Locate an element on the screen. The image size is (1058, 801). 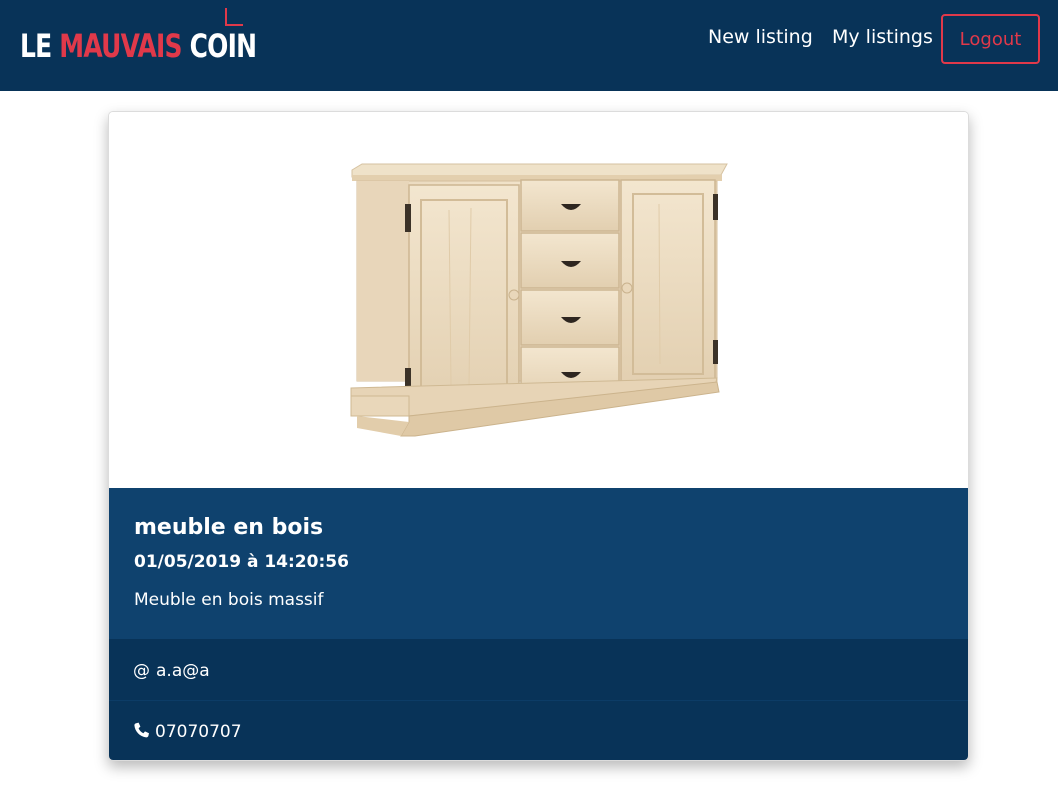
brand-word-coin: COIN is located at coordinates (219, 46).